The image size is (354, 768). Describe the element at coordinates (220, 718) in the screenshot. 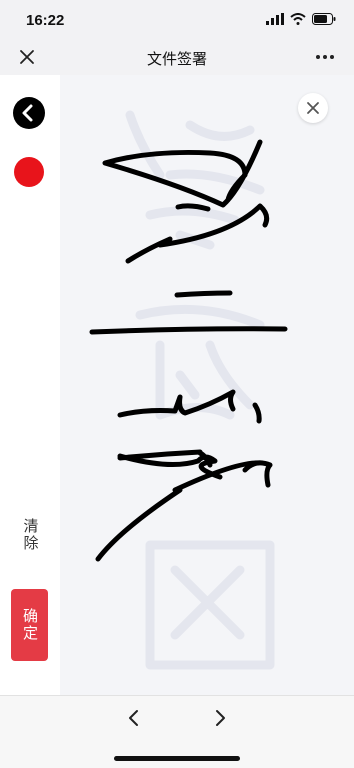

I see `chevron-right-icon` at that location.